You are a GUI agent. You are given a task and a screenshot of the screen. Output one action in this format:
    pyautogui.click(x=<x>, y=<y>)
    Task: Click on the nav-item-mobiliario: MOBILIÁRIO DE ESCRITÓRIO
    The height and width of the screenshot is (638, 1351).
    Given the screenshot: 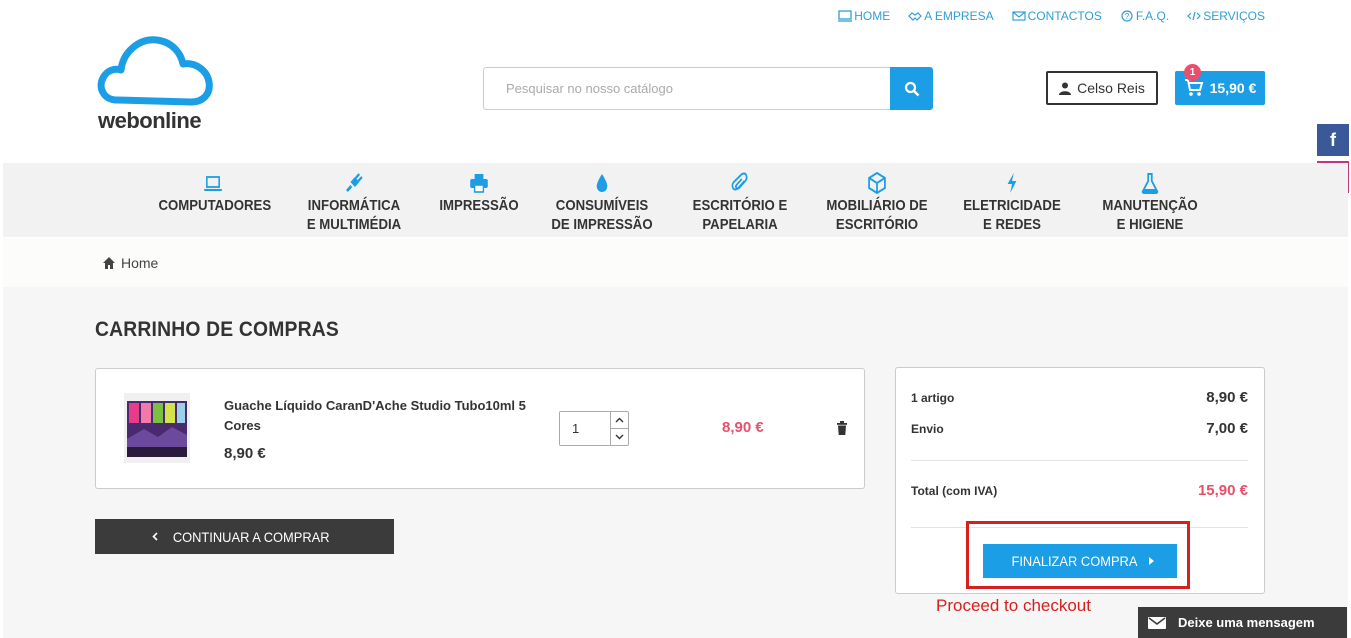 What is the action you would take?
    pyautogui.click(x=877, y=202)
    